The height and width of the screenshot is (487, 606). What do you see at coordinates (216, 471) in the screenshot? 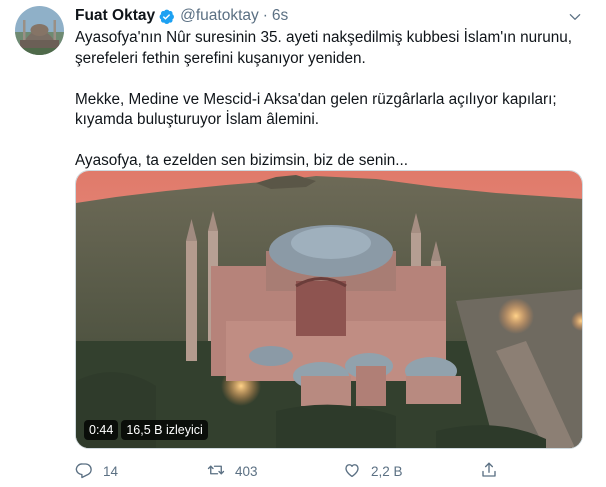
I see `retweet-icon` at bounding box center [216, 471].